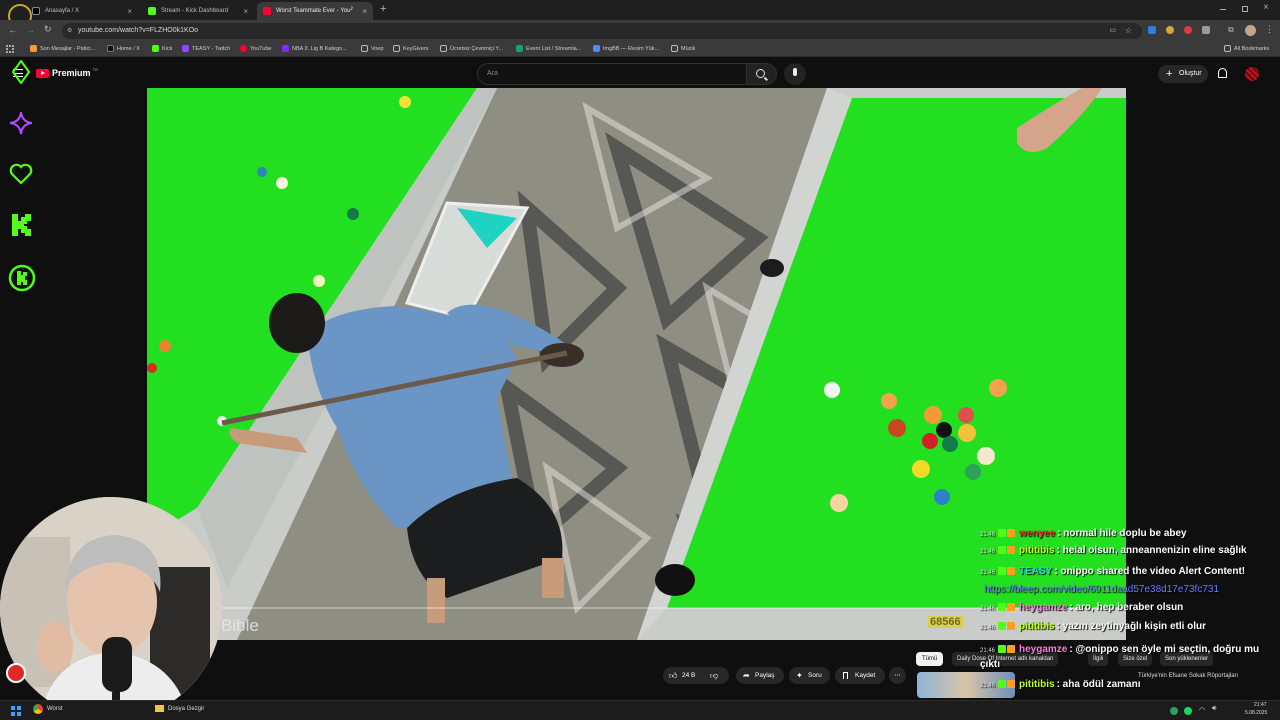  I want to click on create-button: + Oluştur, so click(1183, 74).